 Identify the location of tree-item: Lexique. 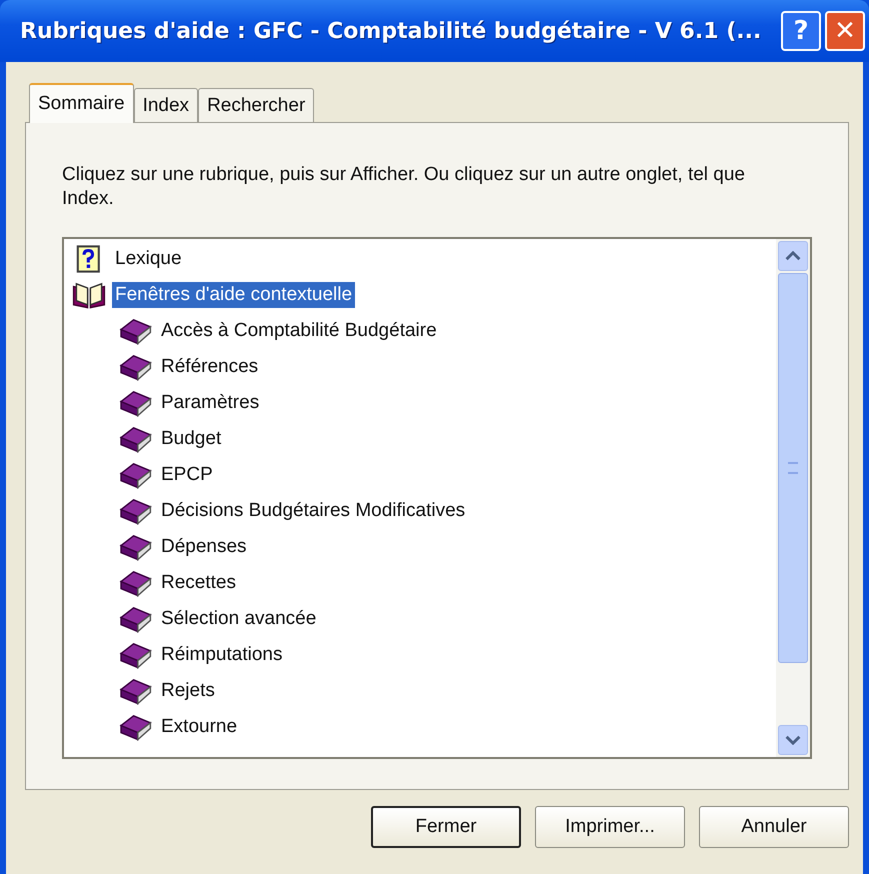
(148, 259).